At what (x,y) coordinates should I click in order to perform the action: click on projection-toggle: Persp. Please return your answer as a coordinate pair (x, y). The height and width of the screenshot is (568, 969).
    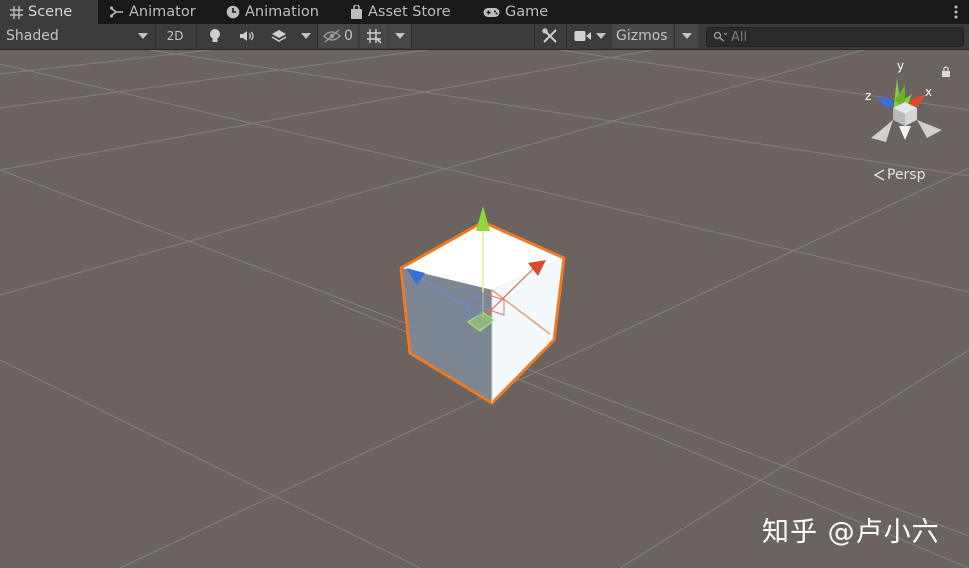
    Looking at the image, I should click on (899, 175).